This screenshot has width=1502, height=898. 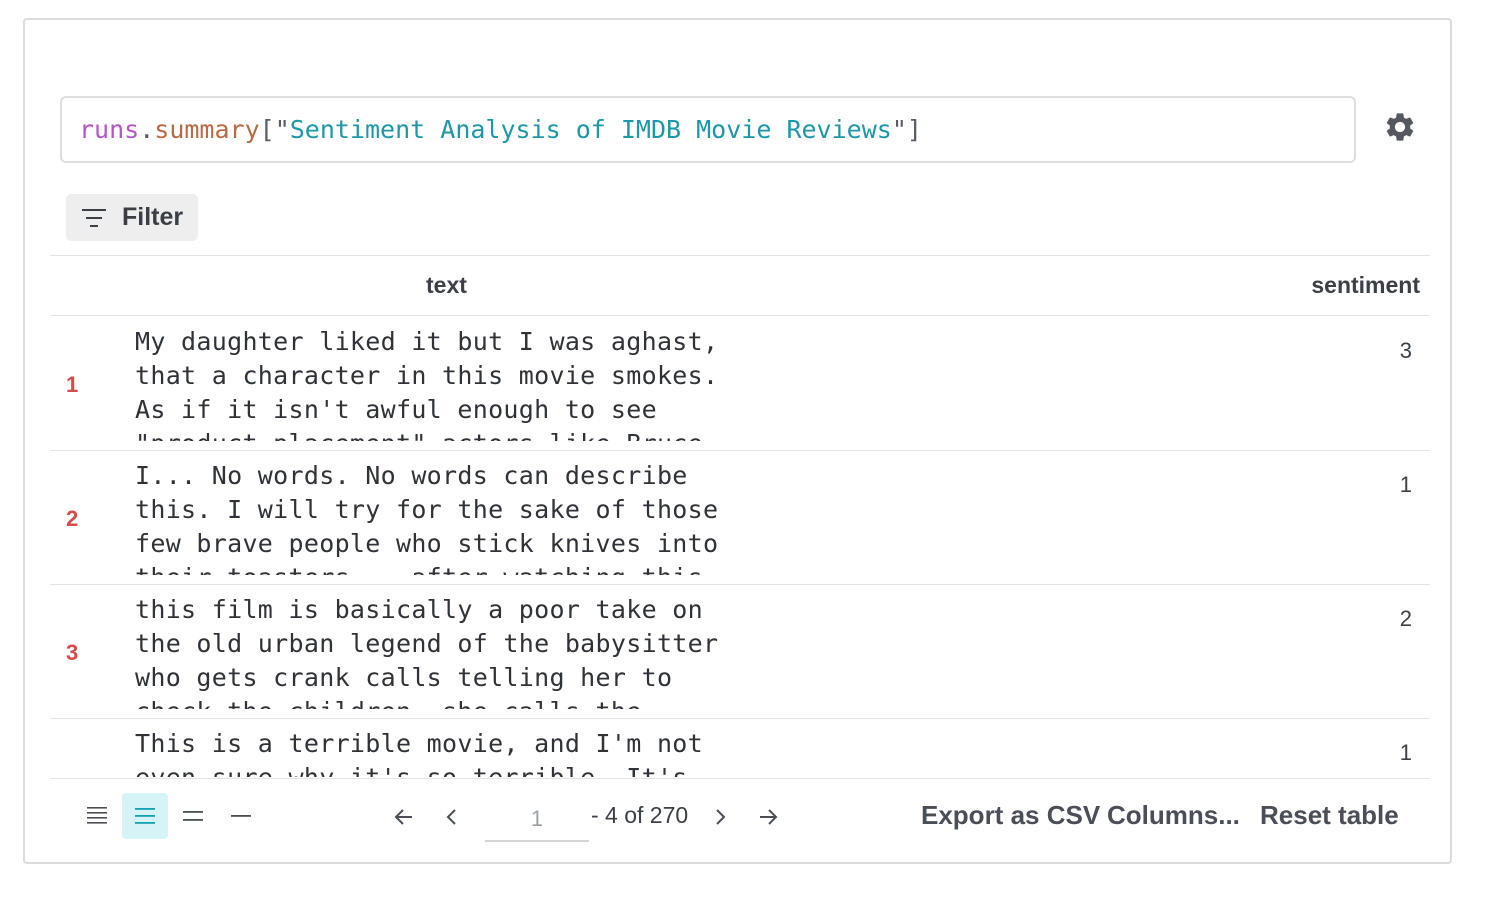 I want to click on header-divider, so click(x=740, y=315).